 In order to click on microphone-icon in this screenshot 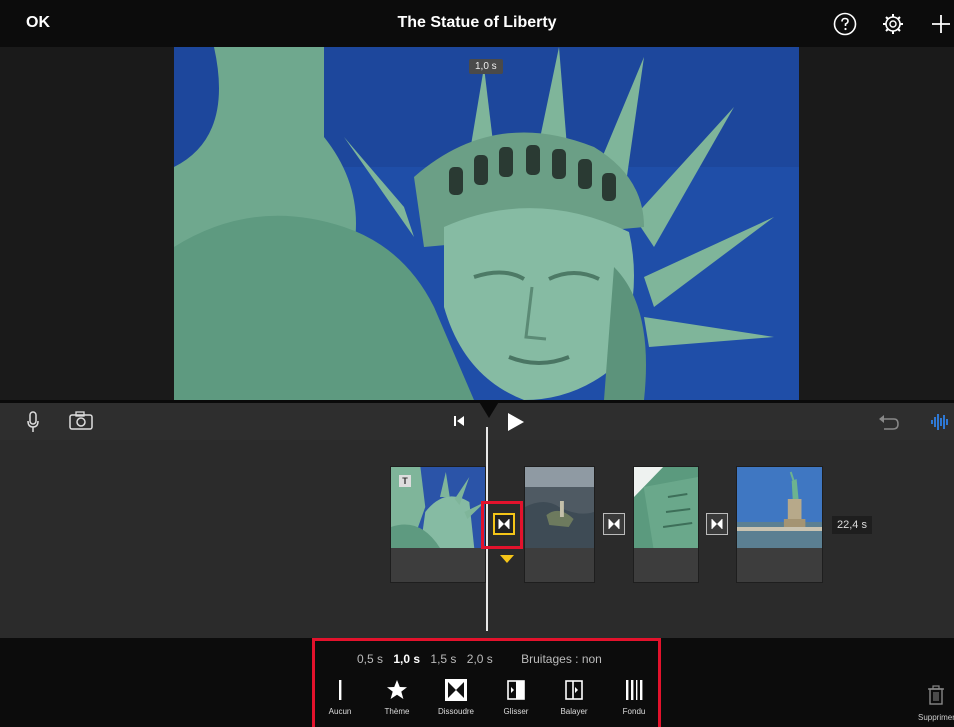, I will do `click(33, 422)`.